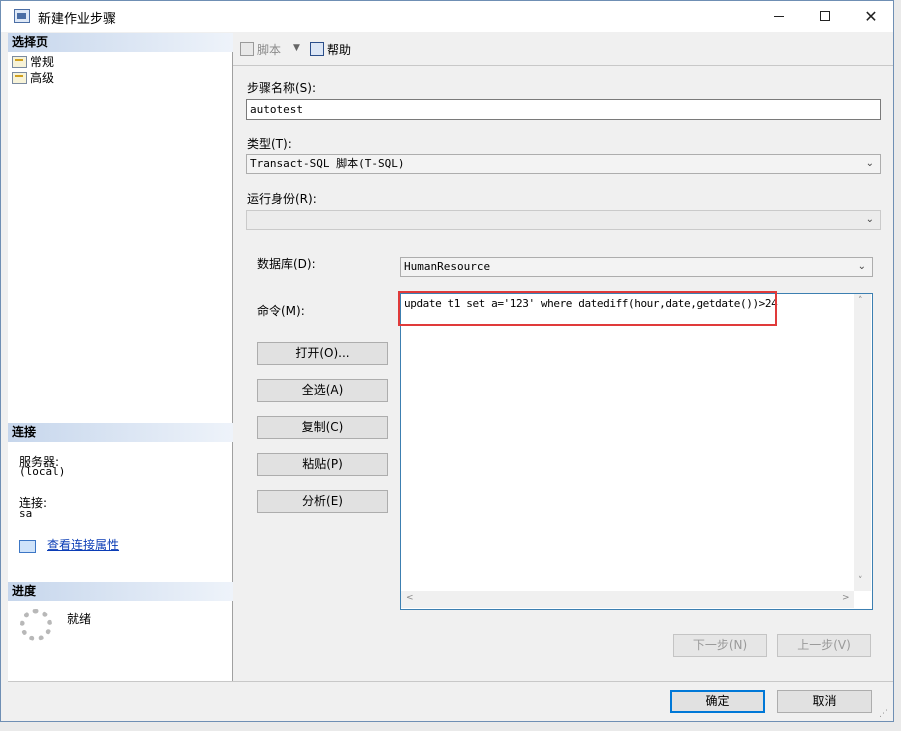 The width and height of the screenshot is (901, 731). Describe the element at coordinates (450, 726) in the screenshot. I see `background-window-bottom` at that location.